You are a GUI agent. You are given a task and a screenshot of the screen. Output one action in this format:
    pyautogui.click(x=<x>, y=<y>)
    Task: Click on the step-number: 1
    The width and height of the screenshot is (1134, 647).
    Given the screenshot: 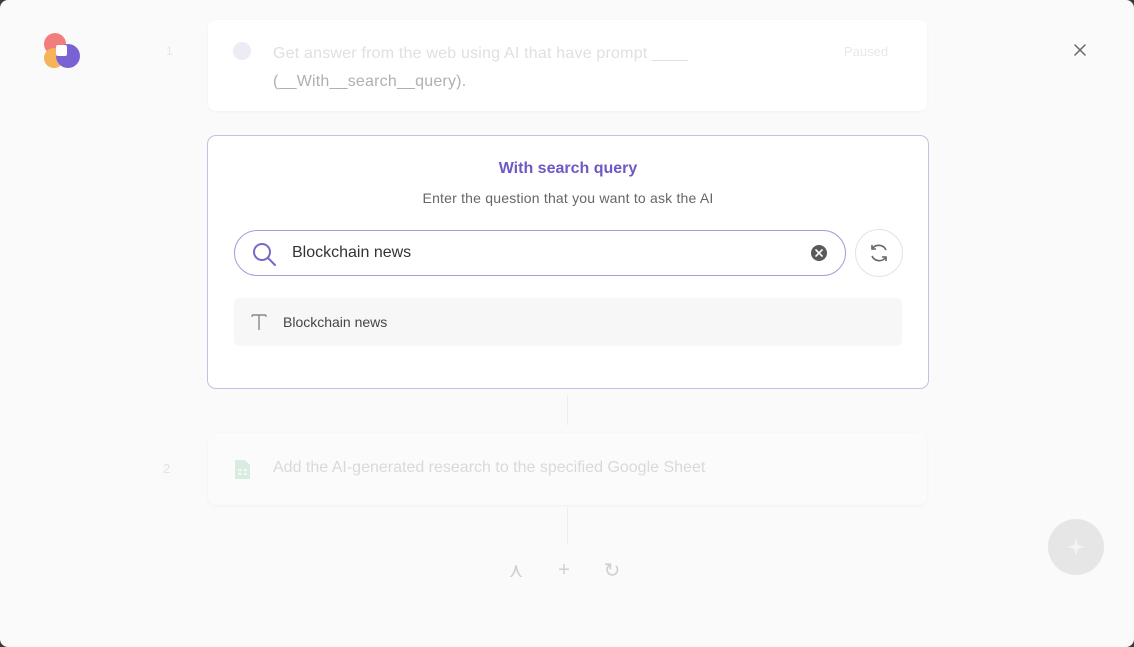 What is the action you would take?
    pyautogui.click(x=169, y=51)
    